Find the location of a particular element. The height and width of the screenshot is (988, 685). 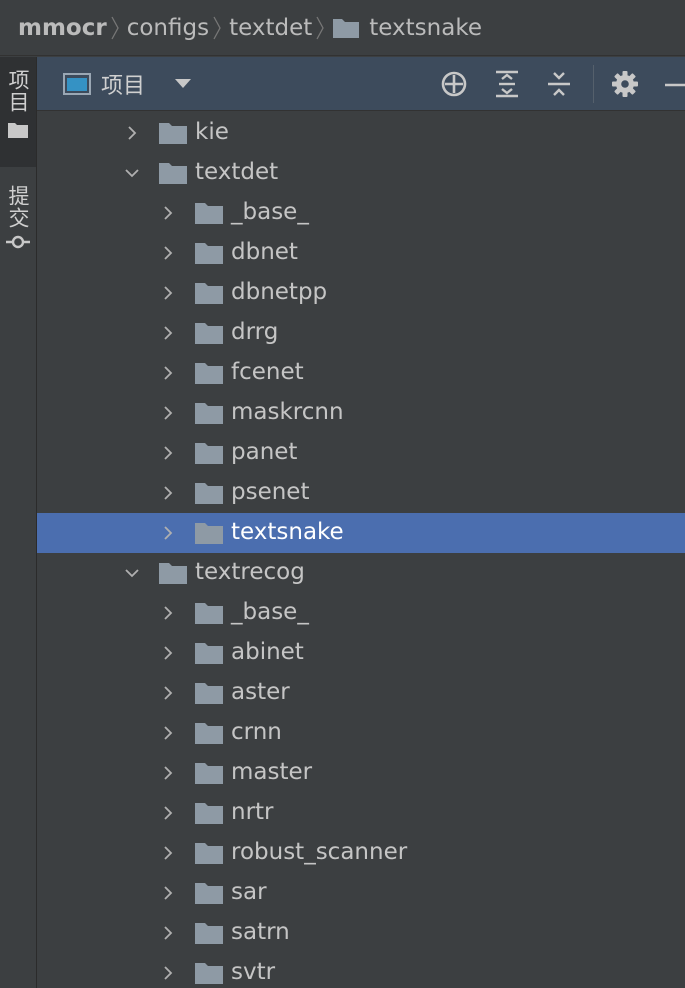

tool-tab-project: 项目 is located at coordinates (18, 112).